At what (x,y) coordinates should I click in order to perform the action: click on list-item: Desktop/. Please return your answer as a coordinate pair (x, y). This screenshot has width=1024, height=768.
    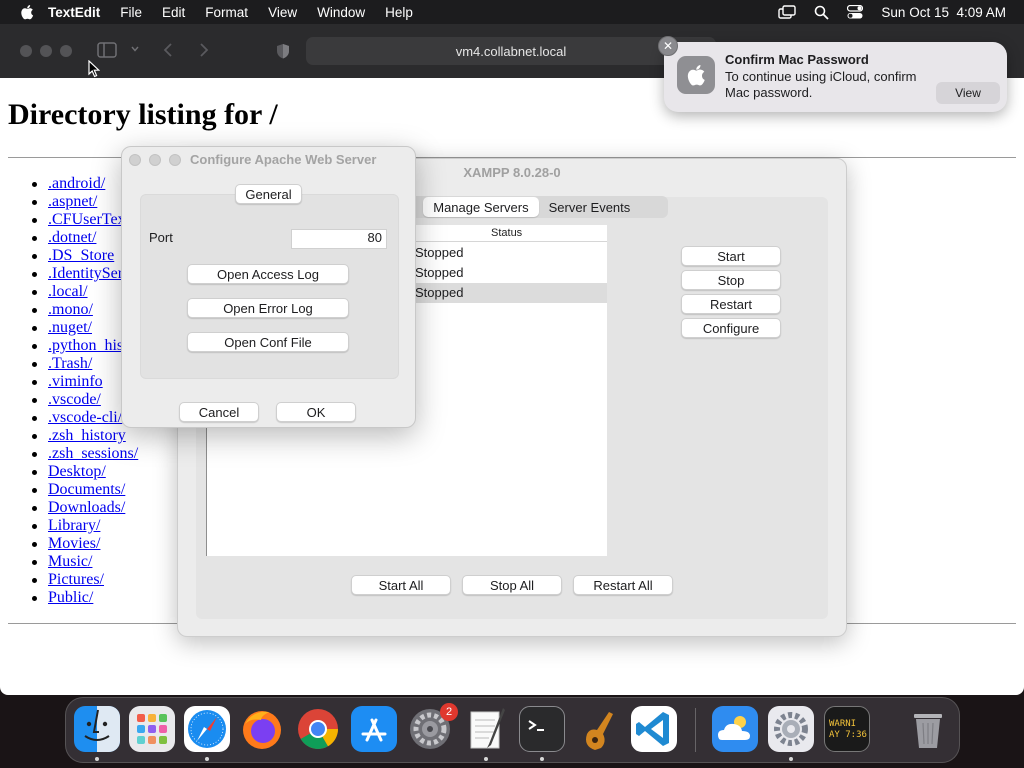
    Looking at the image, I should click on (84, 472).